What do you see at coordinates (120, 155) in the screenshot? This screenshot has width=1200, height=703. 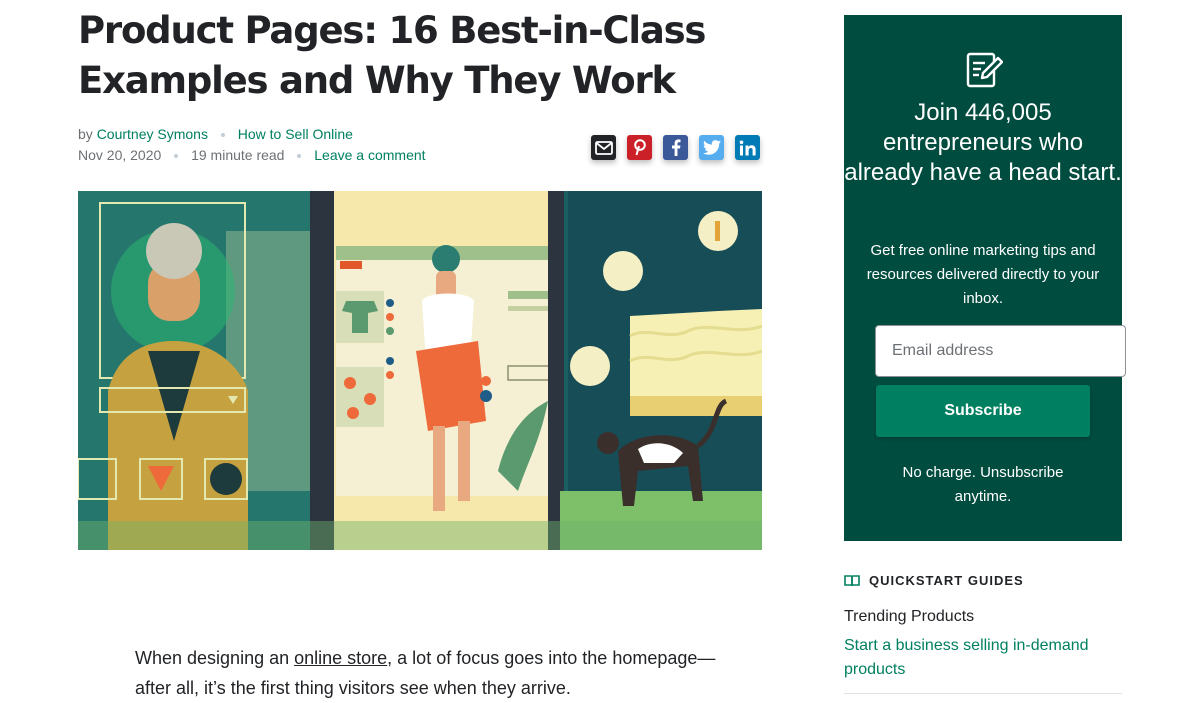 I see `publish-date: Nov 20, 2020` at bounding box center [120, 155].